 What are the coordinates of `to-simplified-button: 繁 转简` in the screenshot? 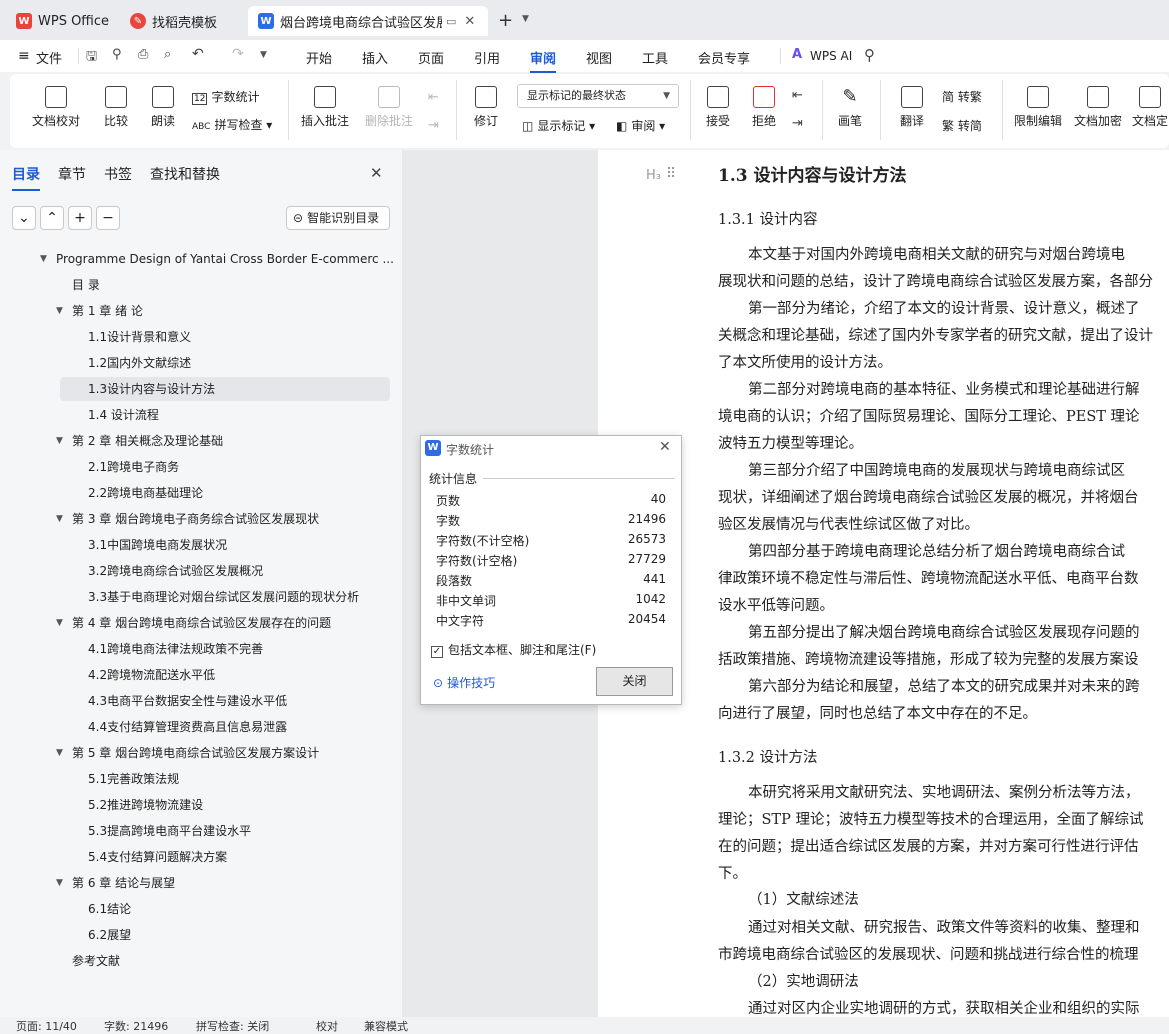 It's located at (962, 125).